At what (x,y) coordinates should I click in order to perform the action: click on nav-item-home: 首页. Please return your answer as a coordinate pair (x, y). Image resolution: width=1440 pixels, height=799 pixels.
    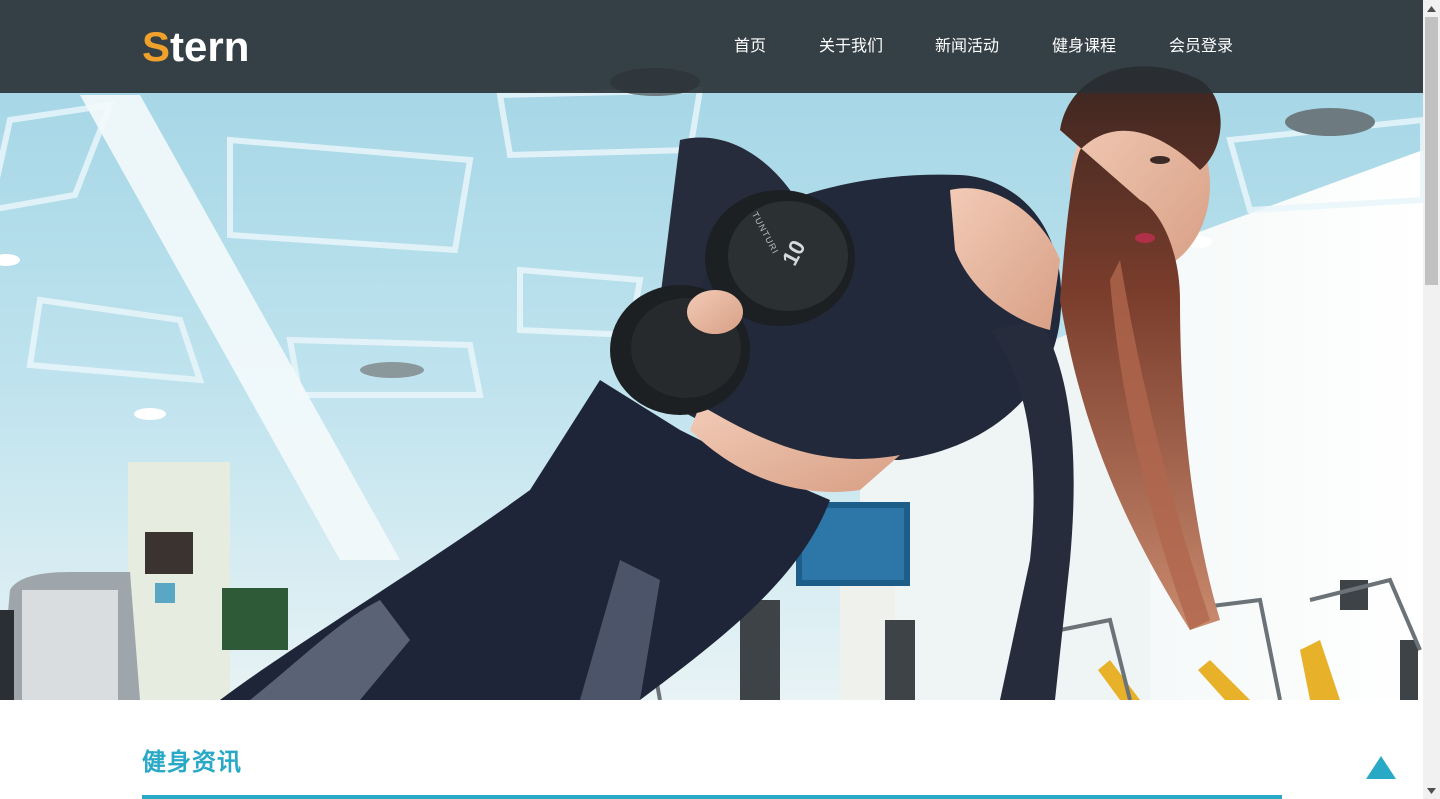
    Looking at the image, I should click on (750, 46).